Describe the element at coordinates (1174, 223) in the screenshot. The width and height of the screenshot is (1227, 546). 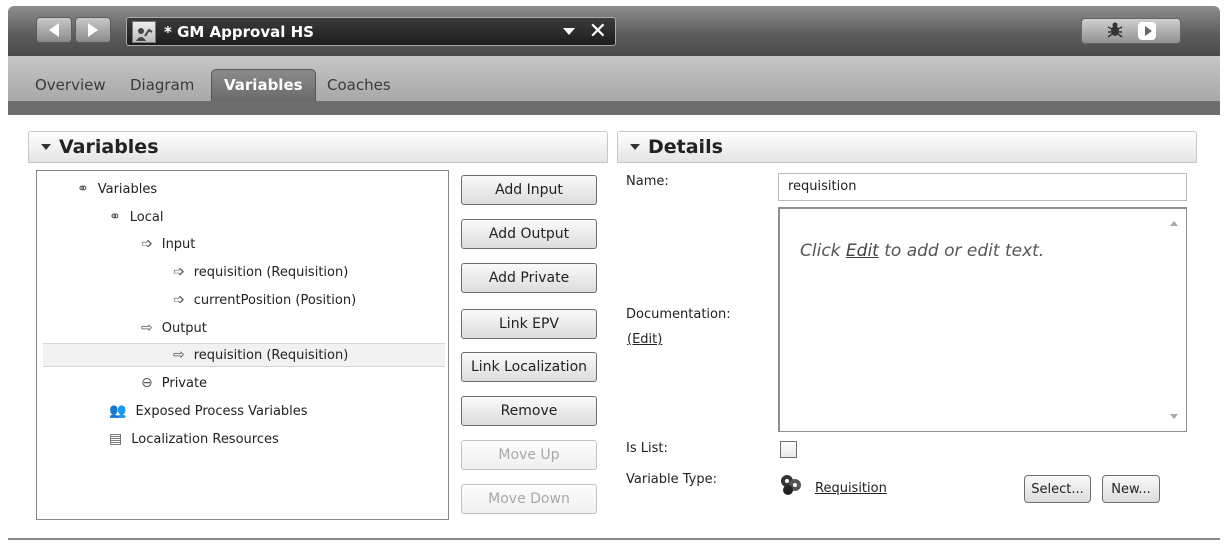
I see `scroll-up-icon` at that location.